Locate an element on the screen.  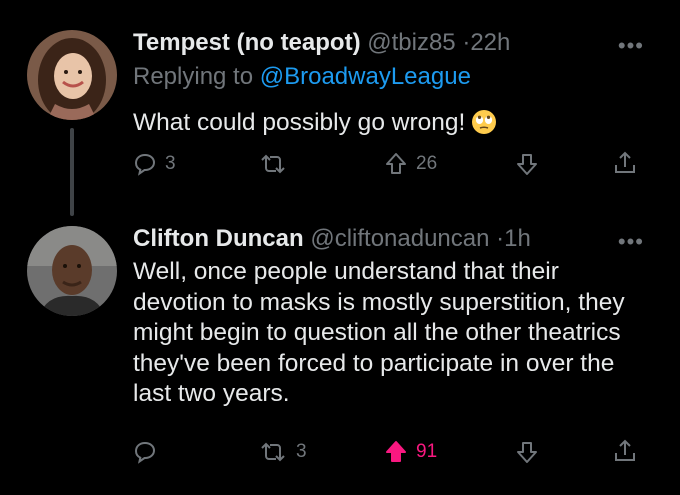
replying-to-label: Replying to is located at coordinates (193, 76).